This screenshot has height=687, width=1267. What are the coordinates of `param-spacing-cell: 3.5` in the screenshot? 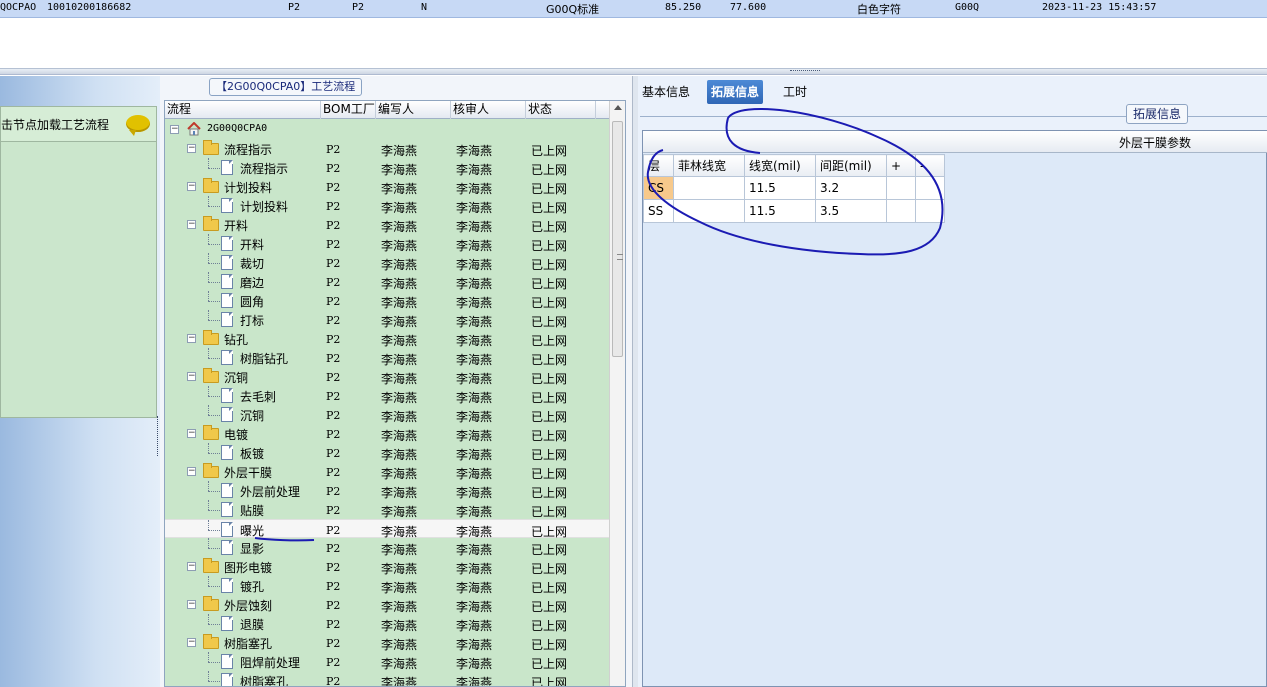 It's located at (851, 211).